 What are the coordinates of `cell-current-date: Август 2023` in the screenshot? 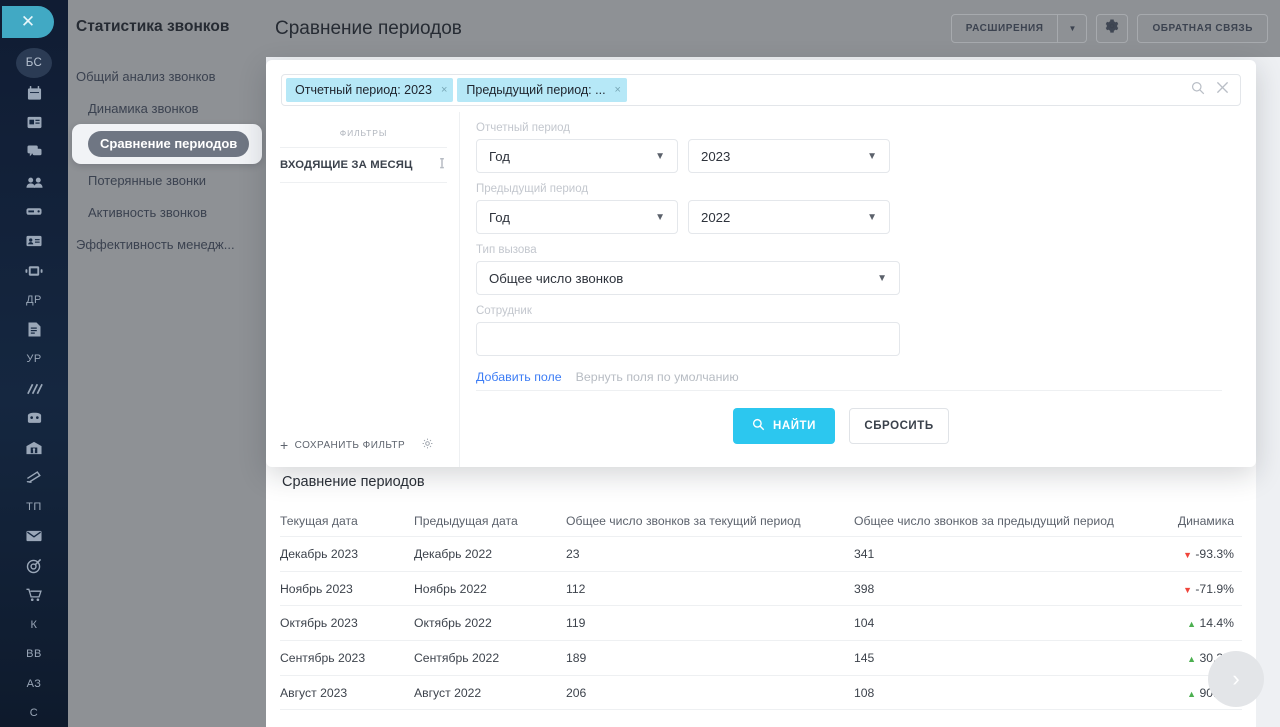 It's located at (314, 692).